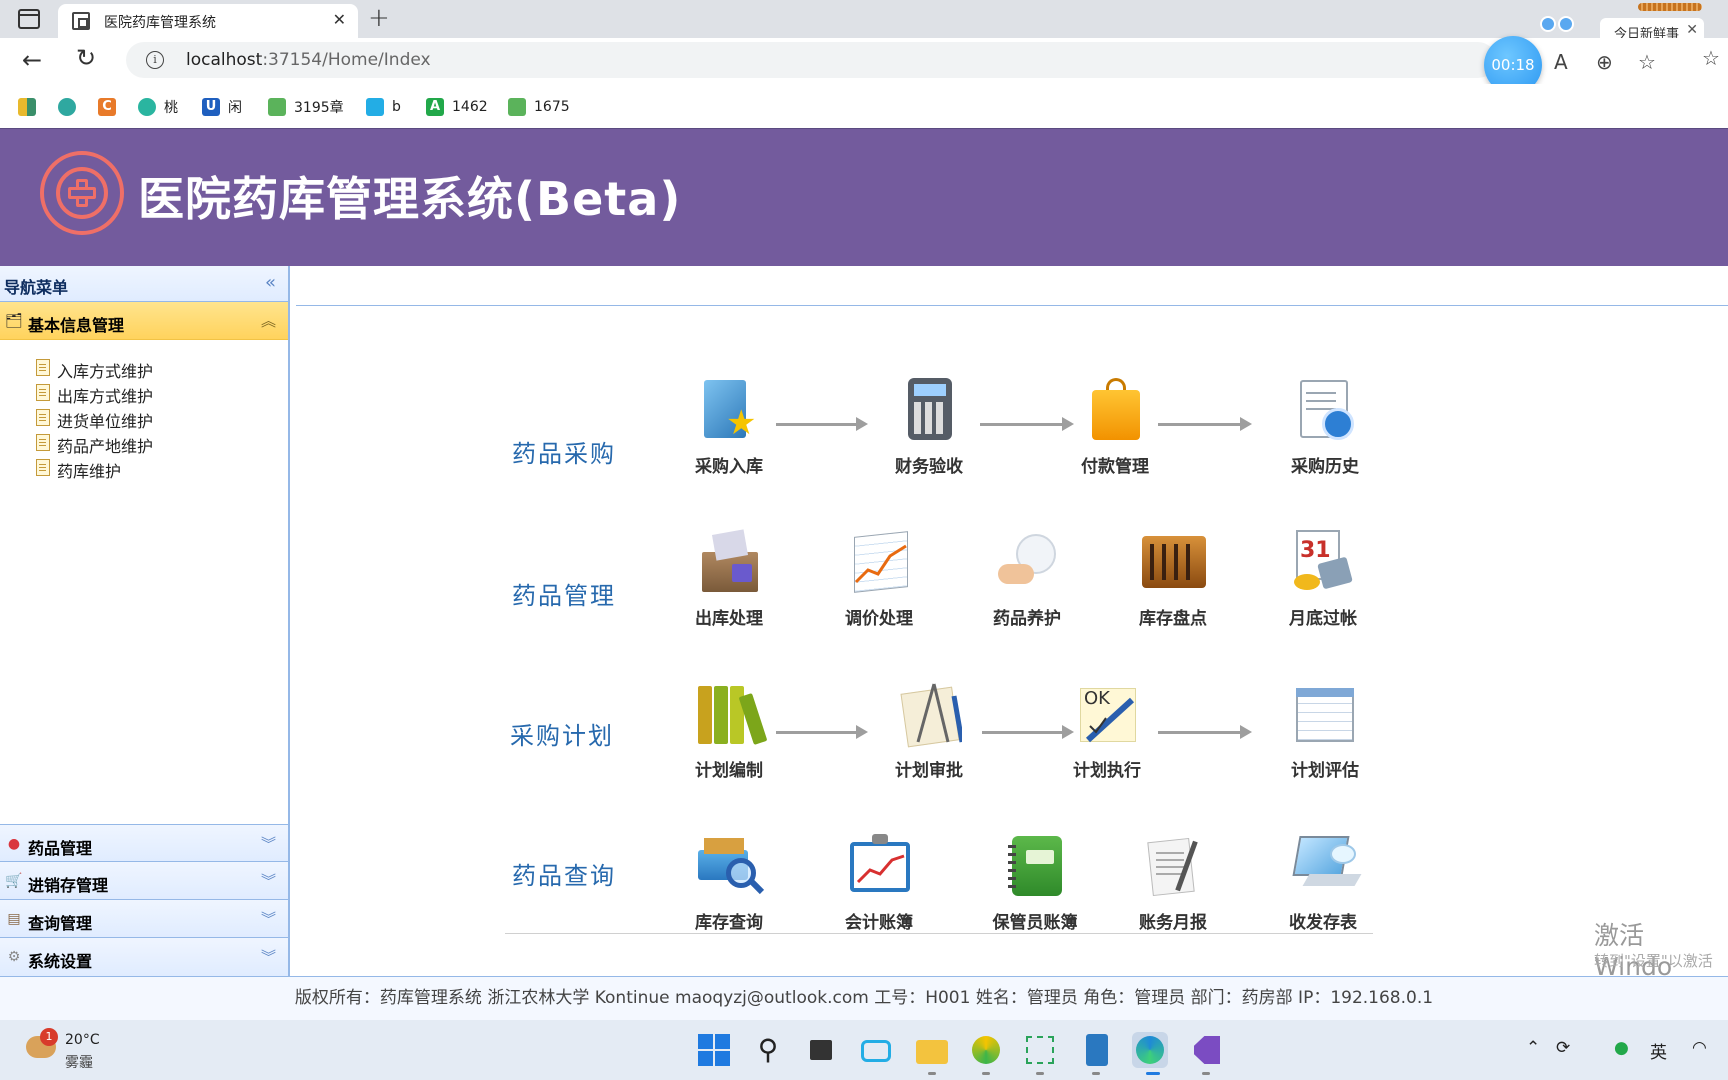 This screenshot has height=1080, width=1728. Describe the element at coordinates (822, 1050) in the screenshot. I see `task-view-icon` at that location.